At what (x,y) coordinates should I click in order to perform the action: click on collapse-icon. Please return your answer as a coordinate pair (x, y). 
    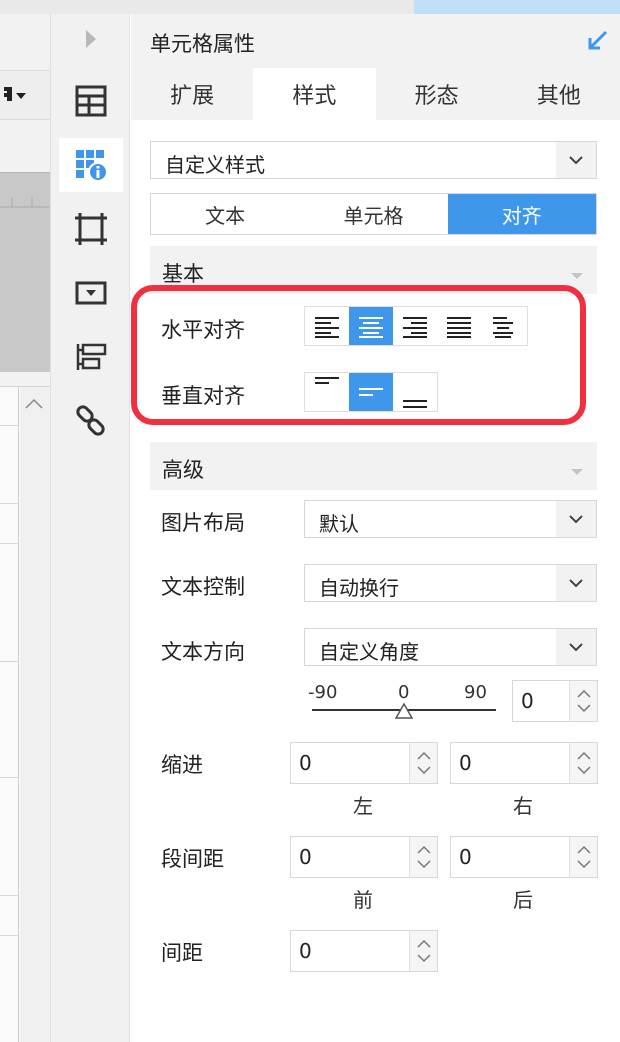
    Looking at the image, I should click on (598, 42).